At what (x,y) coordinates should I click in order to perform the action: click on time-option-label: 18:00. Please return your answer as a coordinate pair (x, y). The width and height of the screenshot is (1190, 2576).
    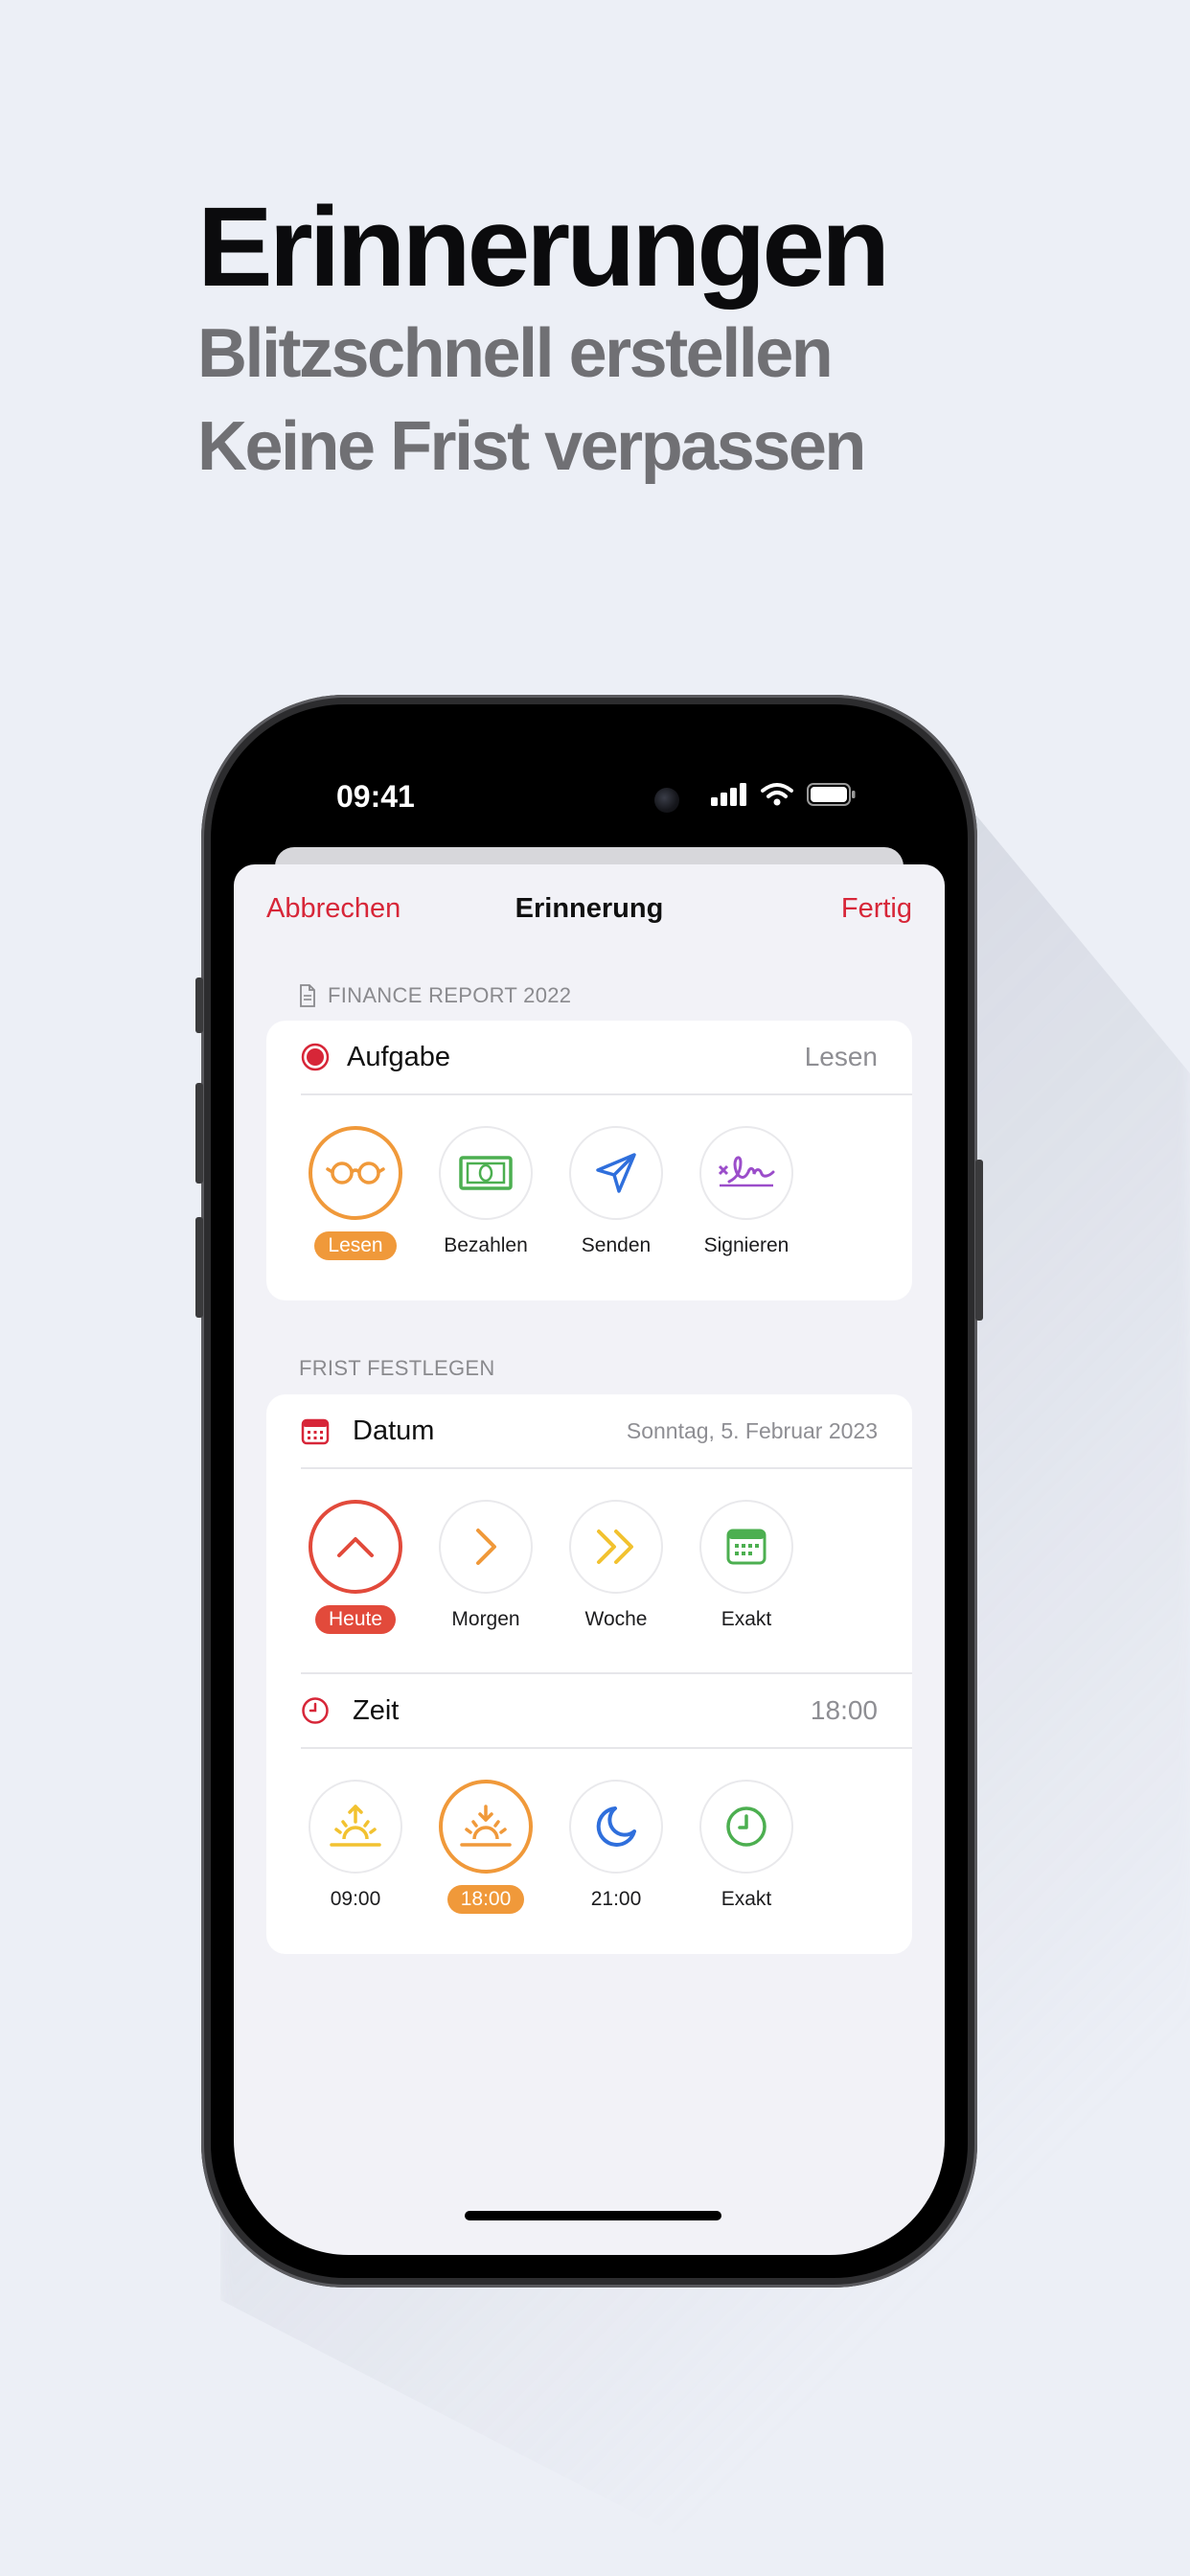
    Looking at the image, I should click on (486, 1899).